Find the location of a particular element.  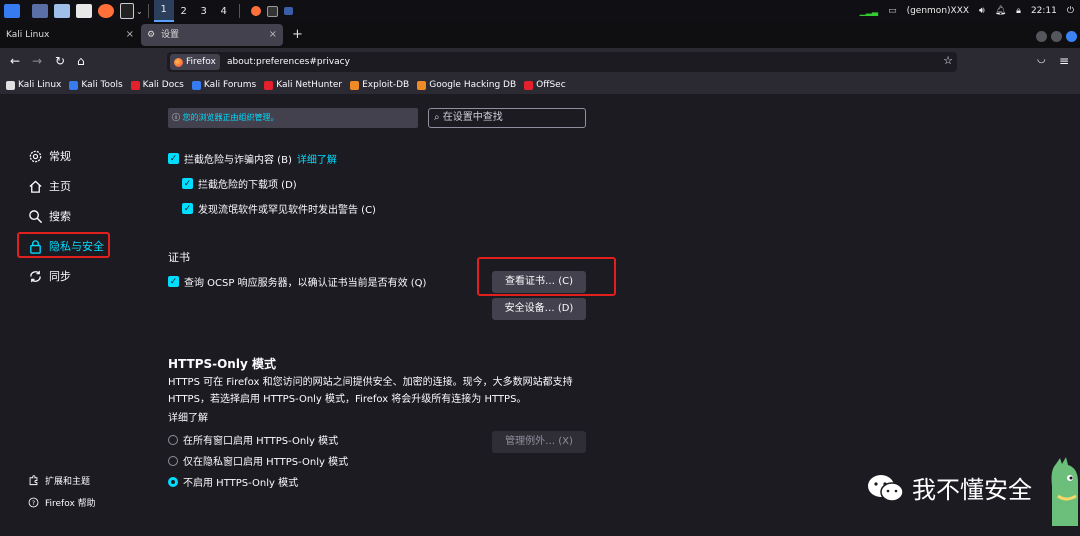

search-input: ⌕ 在设置中查找 is located at coordinates (507, 118).